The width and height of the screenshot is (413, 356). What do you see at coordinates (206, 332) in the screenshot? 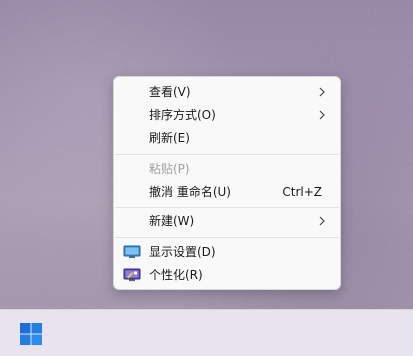
I see `taskbar` at bounding box center [206, 332].